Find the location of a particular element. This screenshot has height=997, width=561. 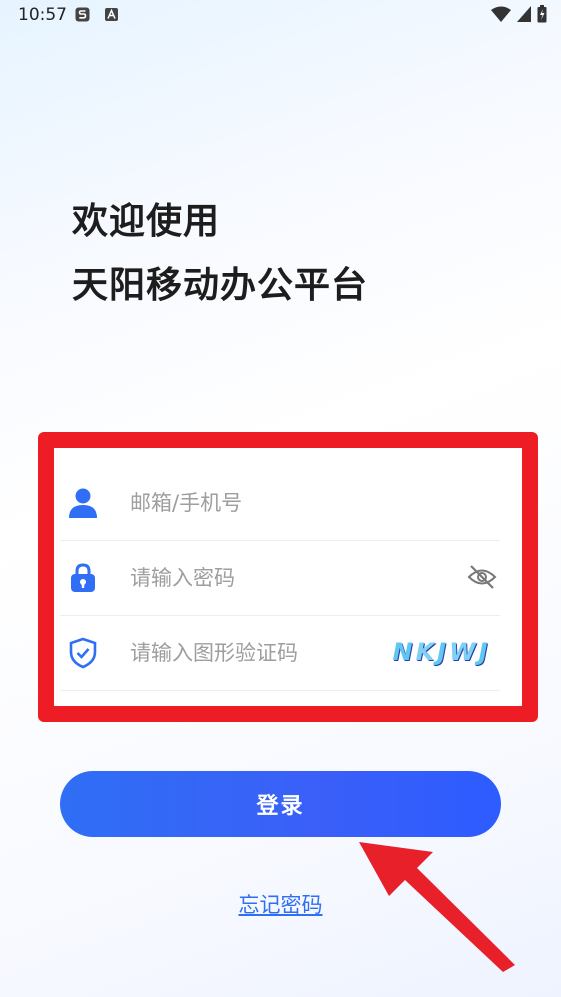

status-right-icons is located at coordinates (519, 14).